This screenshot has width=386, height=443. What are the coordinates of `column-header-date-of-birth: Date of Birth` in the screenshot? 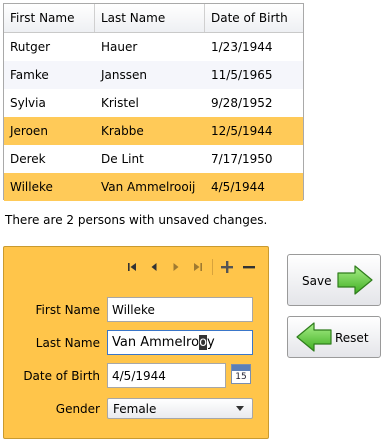 It's located at (254, 18).